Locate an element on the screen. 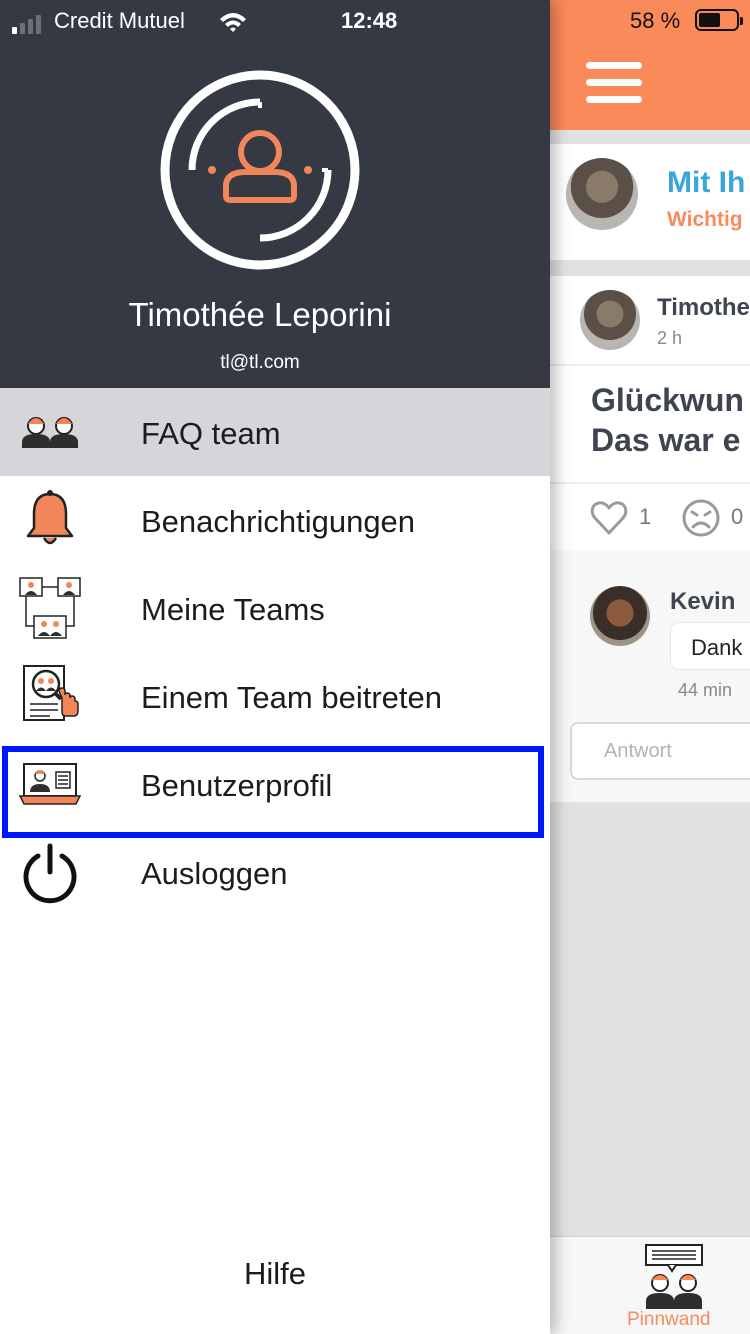 The height and width of the screenshot is (1334, 750). menu-icon is located at coordinates (614, 83).